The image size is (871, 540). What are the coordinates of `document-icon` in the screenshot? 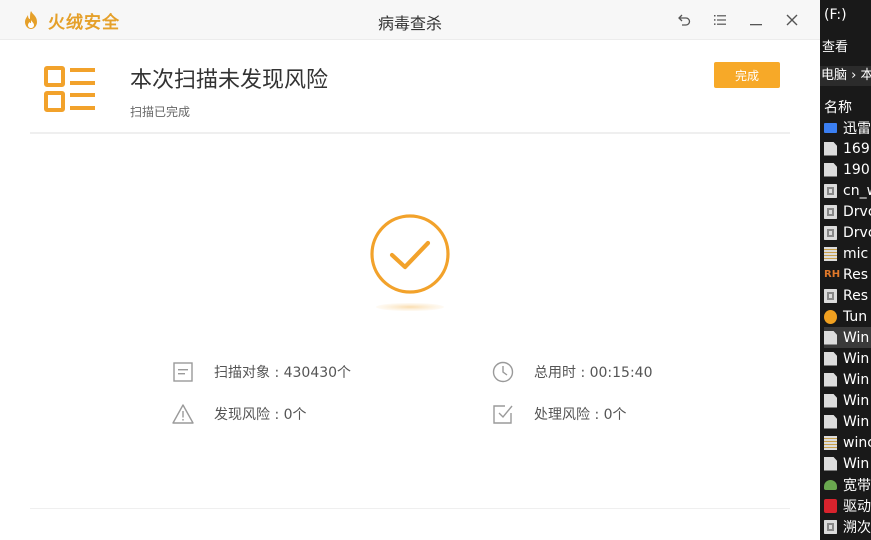 It's located at (183, 372).